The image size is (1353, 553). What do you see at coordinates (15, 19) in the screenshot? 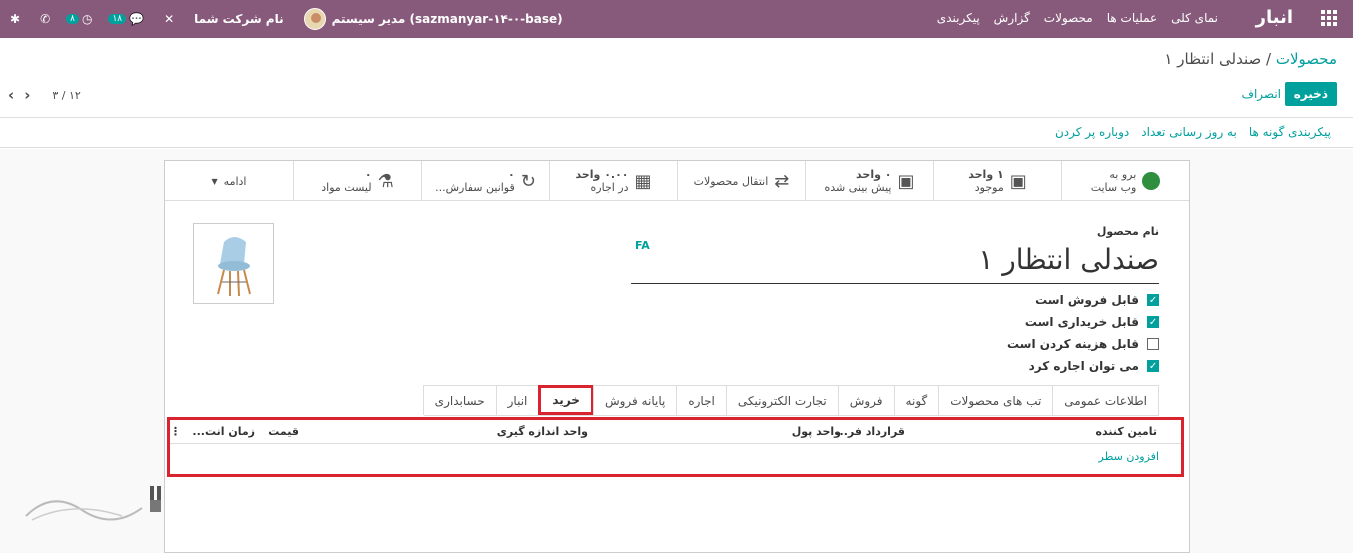
I see `debug-bug-icon: ✱` at bounding box center [15, 19].